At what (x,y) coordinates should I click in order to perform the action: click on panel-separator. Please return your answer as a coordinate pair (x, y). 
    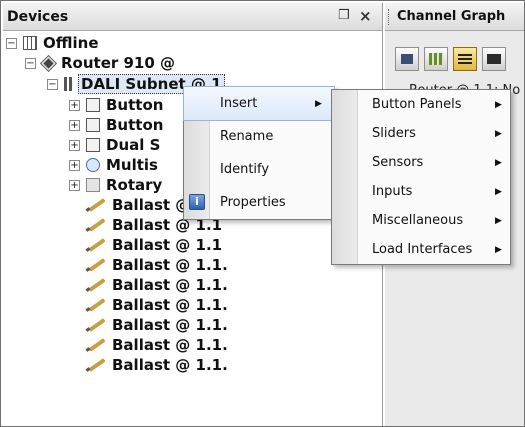
    Looking at the image, I should click on (389, 17).